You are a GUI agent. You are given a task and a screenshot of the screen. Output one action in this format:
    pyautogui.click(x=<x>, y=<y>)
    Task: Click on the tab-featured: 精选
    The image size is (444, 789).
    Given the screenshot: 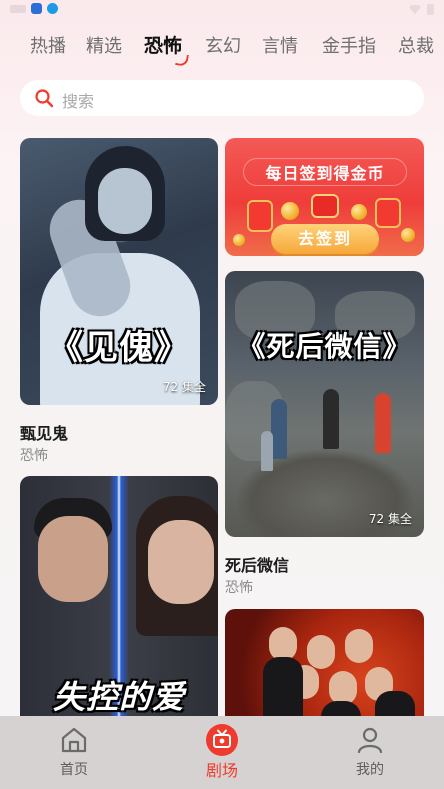 What is the action you would take?
    pyautogui.click(x=104, y=45)
    